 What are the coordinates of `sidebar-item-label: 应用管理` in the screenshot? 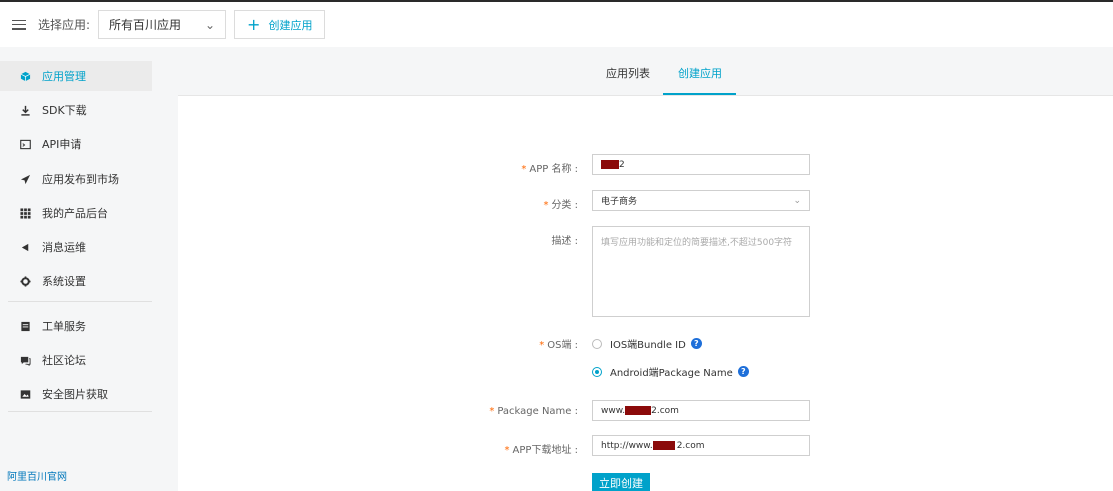 It's located at (64, 76).